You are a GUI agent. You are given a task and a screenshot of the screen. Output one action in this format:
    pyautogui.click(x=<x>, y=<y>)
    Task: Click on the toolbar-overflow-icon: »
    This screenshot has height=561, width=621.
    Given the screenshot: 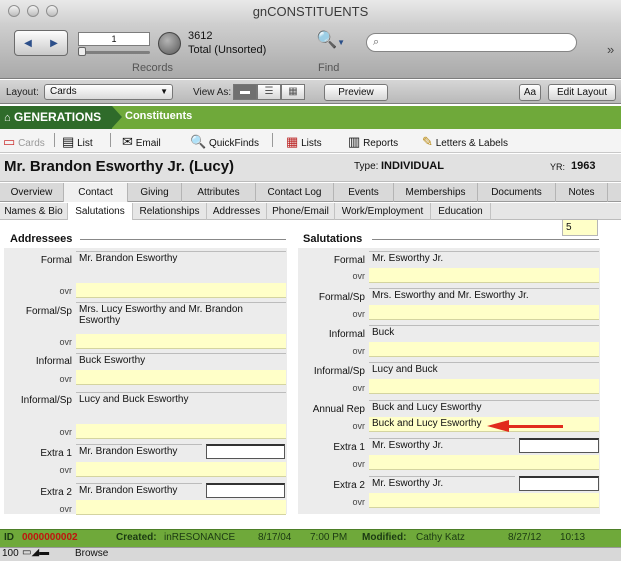 What is the action you would take?
    pyautogui.click(x=610, y=49)
    